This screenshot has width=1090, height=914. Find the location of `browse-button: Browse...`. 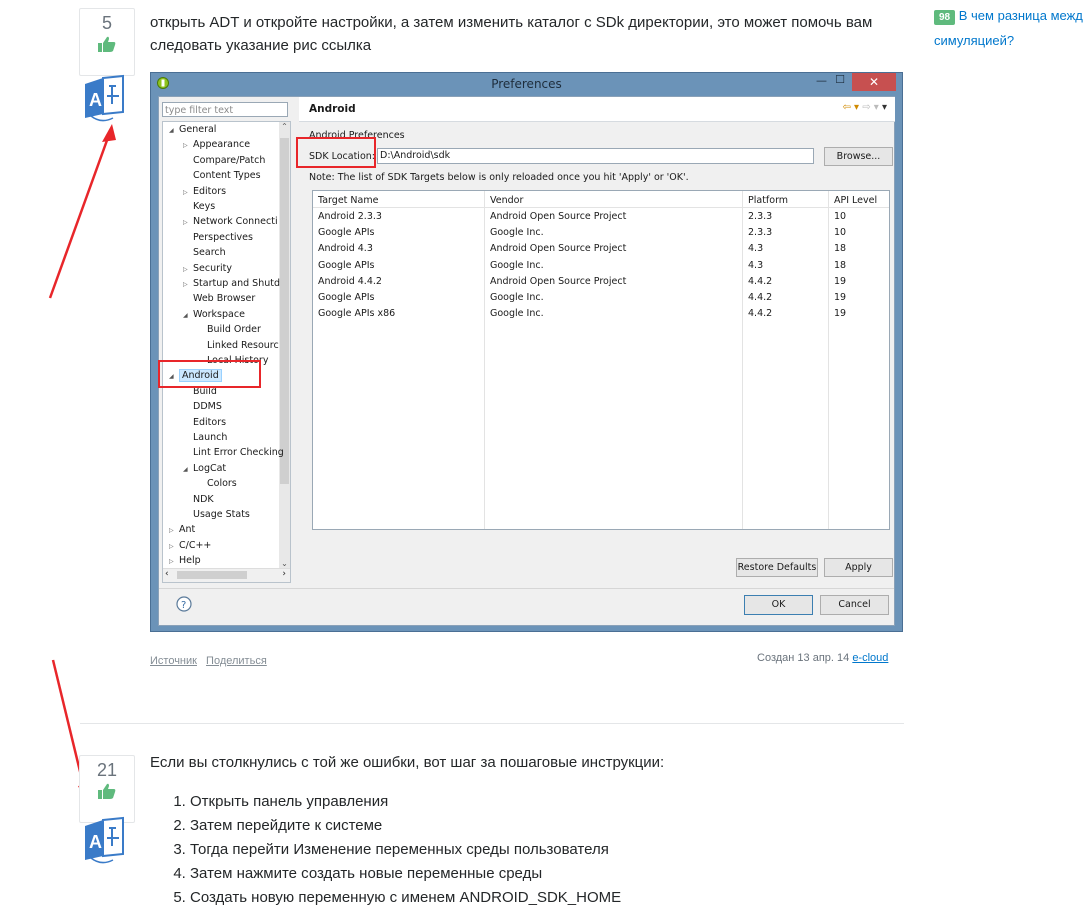

browse-button: Browse... is located at coordinates (858, 156).